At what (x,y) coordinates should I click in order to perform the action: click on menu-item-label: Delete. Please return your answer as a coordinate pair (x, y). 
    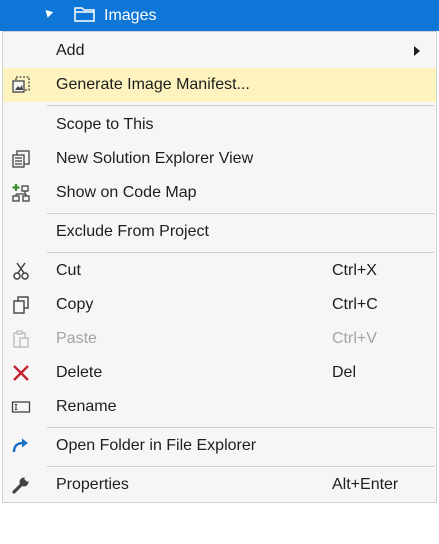
    Looking at the image, I should click on (79, 372).